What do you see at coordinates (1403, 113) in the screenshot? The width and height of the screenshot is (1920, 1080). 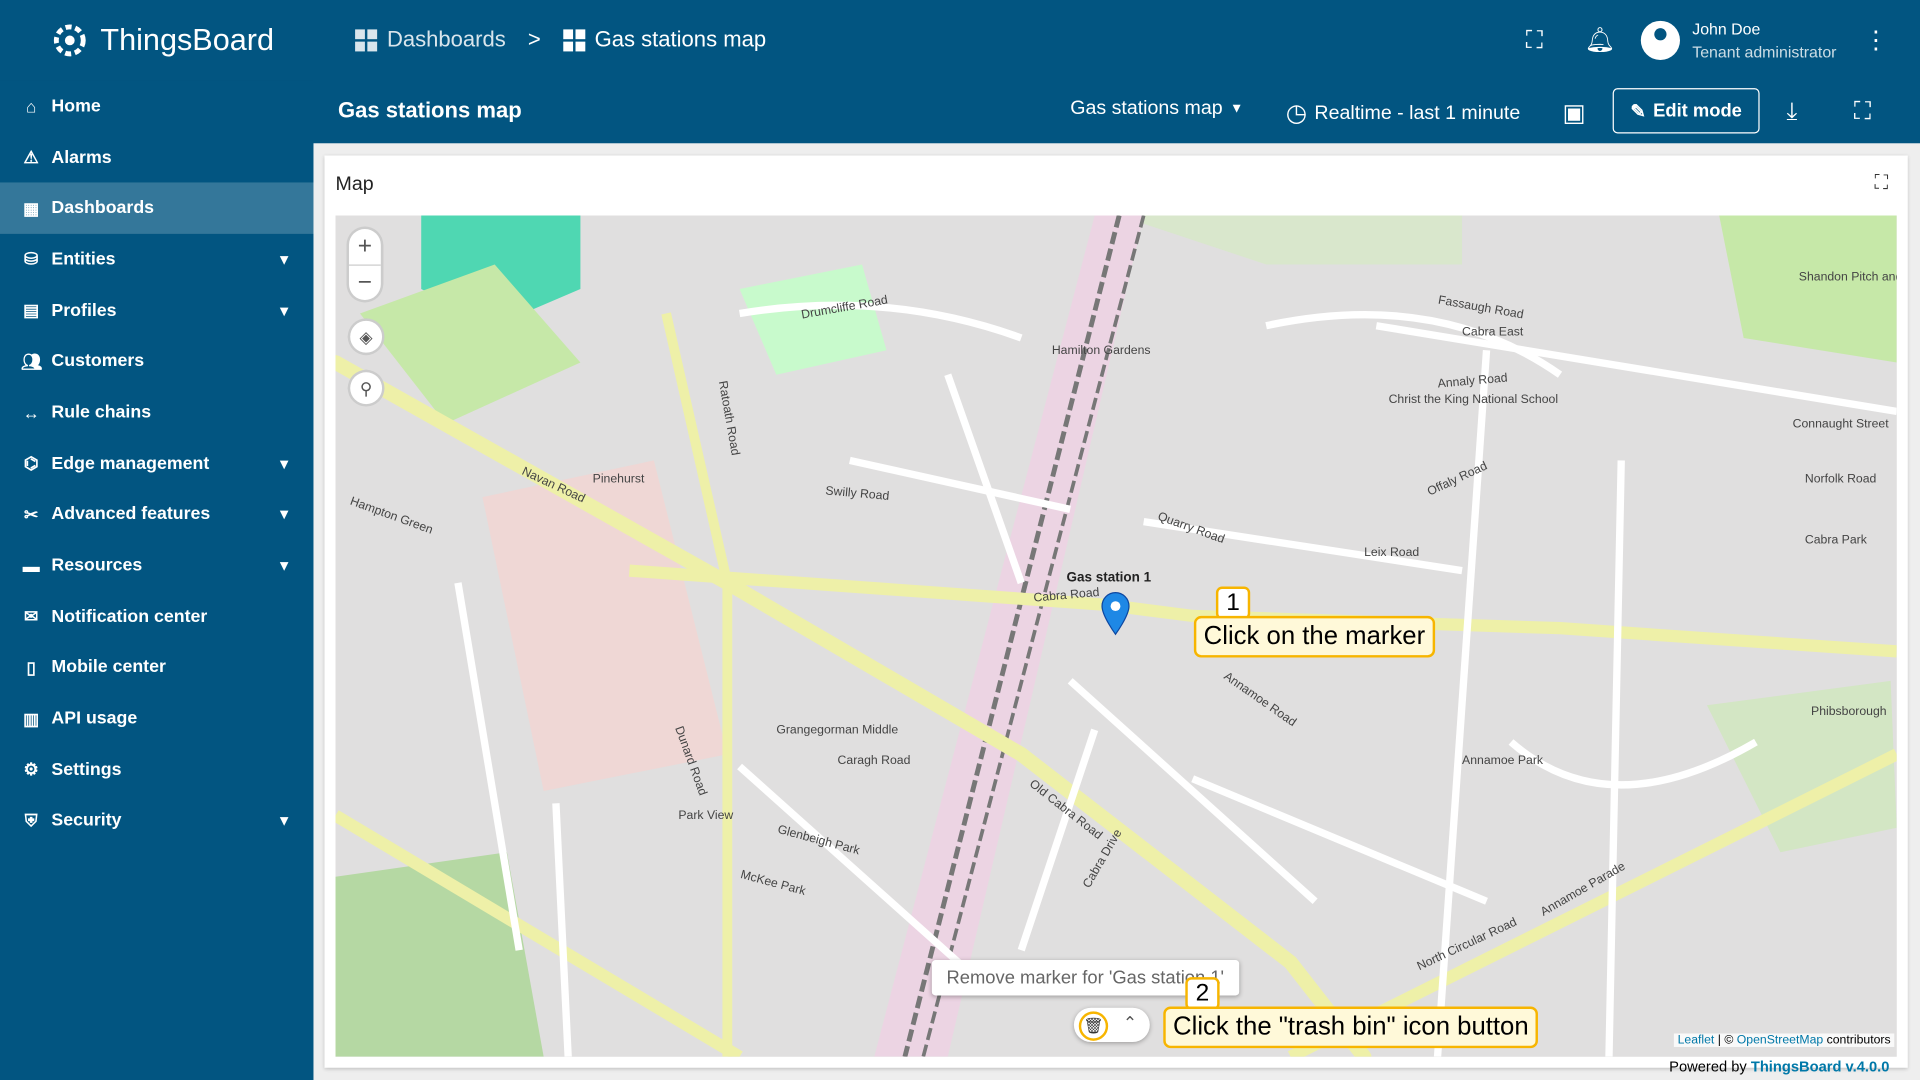 I see `timewindow-button: ◷ Realtime - last 1 minute` at bounding box center [1403, 113].